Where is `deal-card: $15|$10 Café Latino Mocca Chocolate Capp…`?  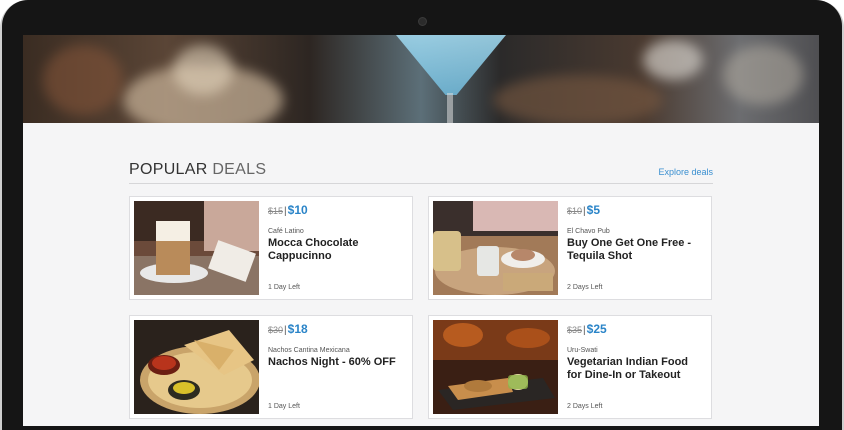
deal-card: $15|$10 Café Latino Mocca Chocolate Capp… is located at coordinates (271, 248).